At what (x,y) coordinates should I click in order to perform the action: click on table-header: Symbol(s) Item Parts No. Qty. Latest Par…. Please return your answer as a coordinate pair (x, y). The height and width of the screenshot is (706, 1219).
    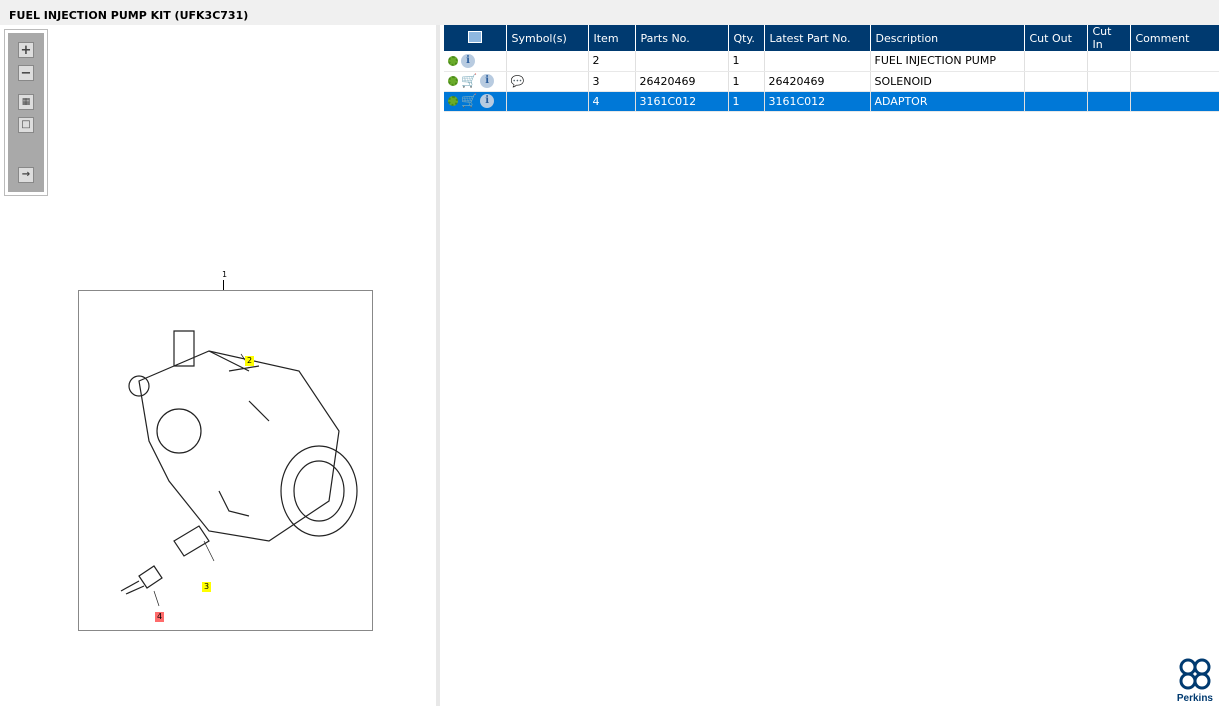
    Looking at the image, I should click on (831, 38).